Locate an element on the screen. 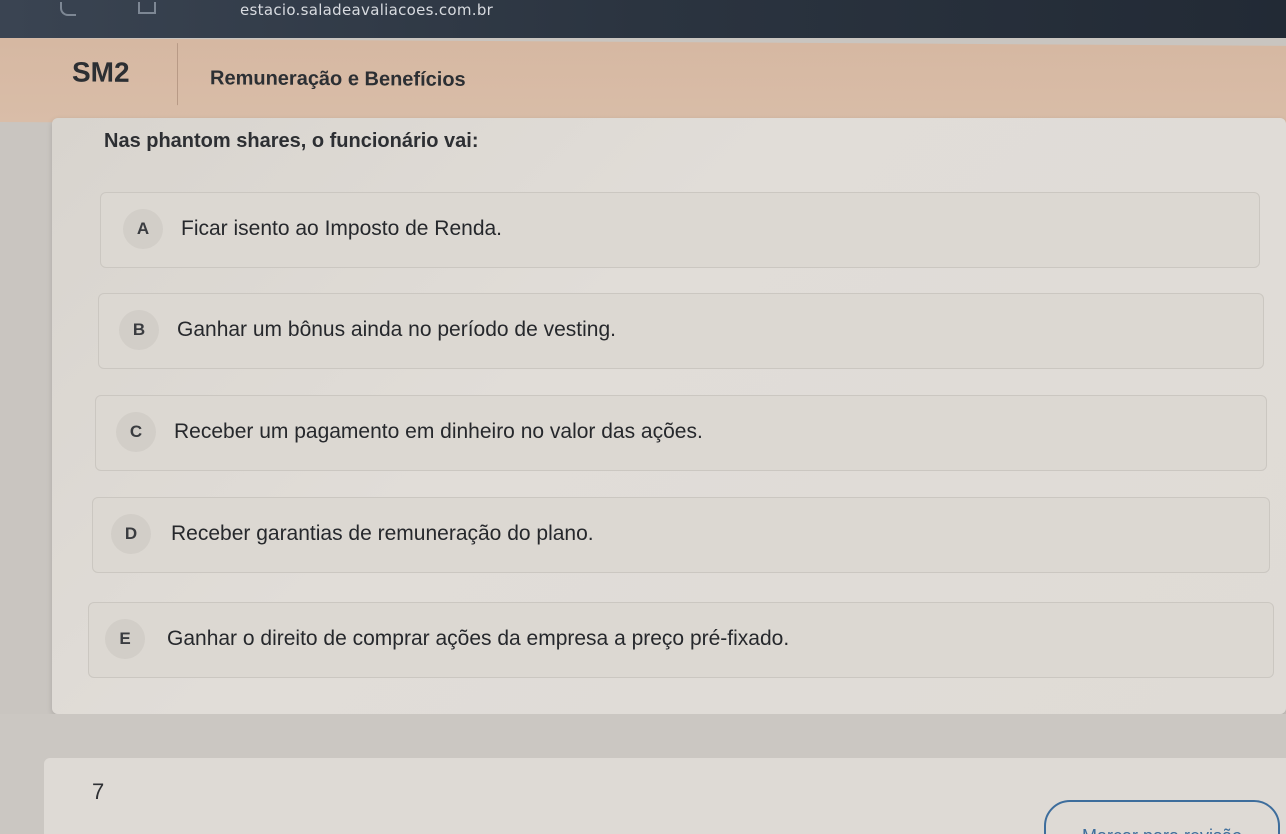  option-a: A Ficar isento ao Imposto de Renda. is located at coordinates (680, 230).